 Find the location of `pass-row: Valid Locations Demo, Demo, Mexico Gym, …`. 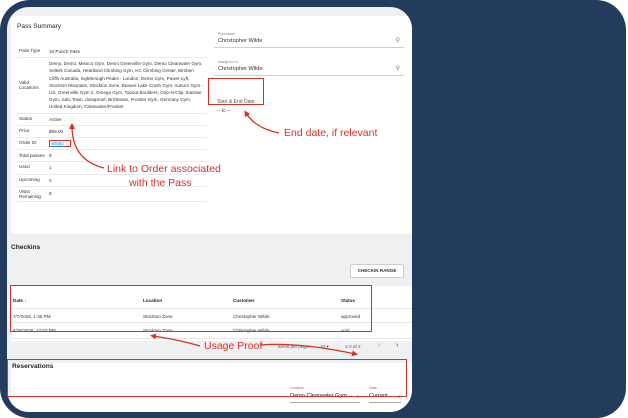

pass-row: Valid Locations Demo, Demo, Mexico Gym, … is located at coordinates (112, 86).